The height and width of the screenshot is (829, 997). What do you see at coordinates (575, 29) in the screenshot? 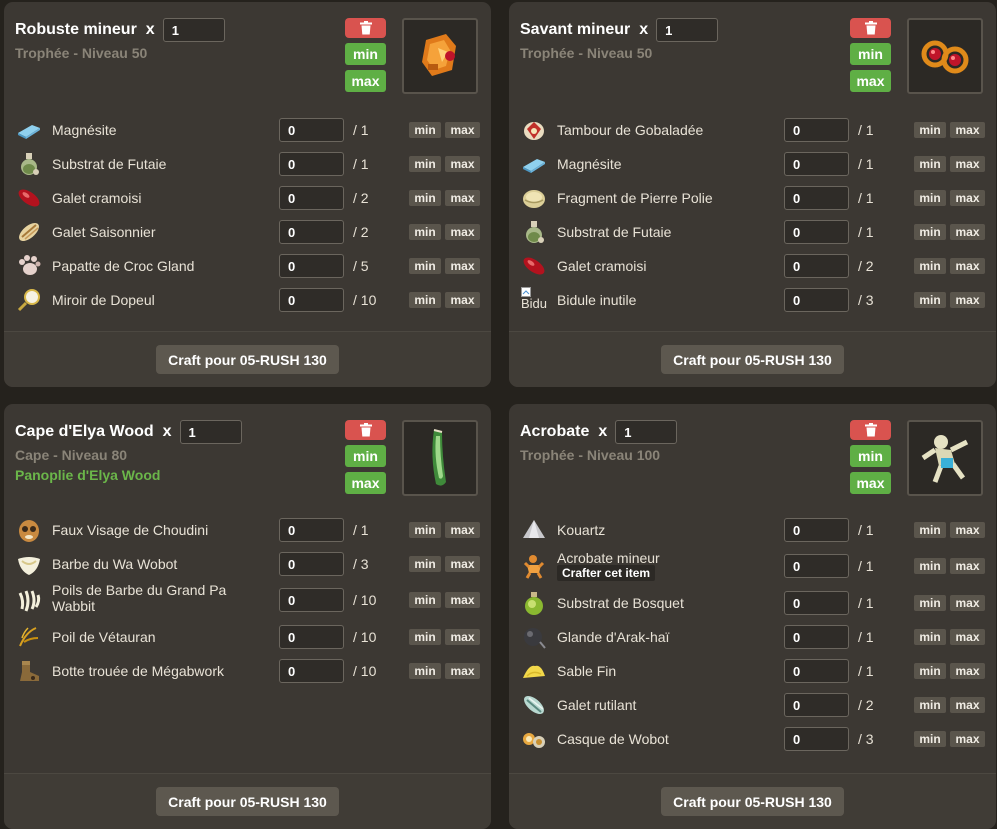
I see `recipe-title: Savant mineur` at bounding box center [575, 29].